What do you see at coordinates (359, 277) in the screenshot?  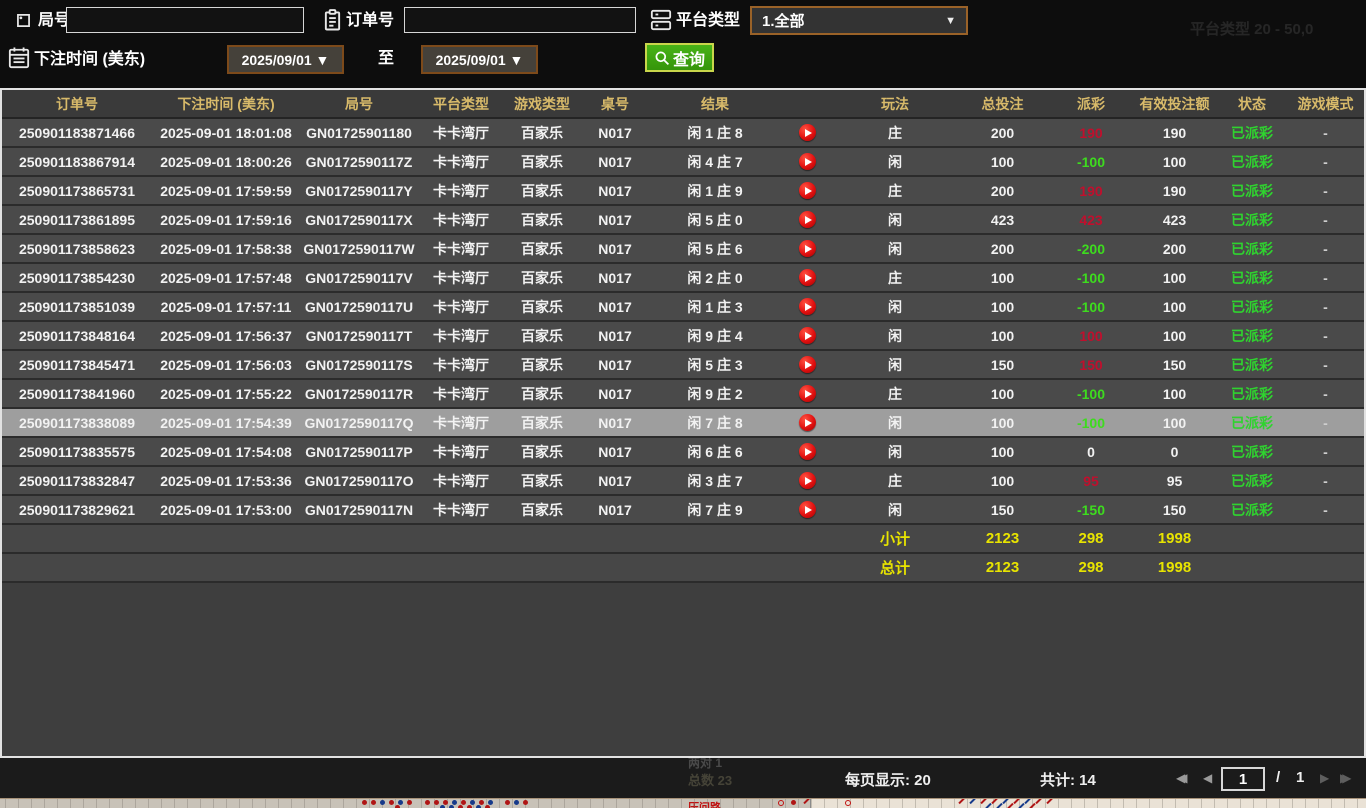 I see `cell-round: GN0172590117V` at bounding box center [359, 277].